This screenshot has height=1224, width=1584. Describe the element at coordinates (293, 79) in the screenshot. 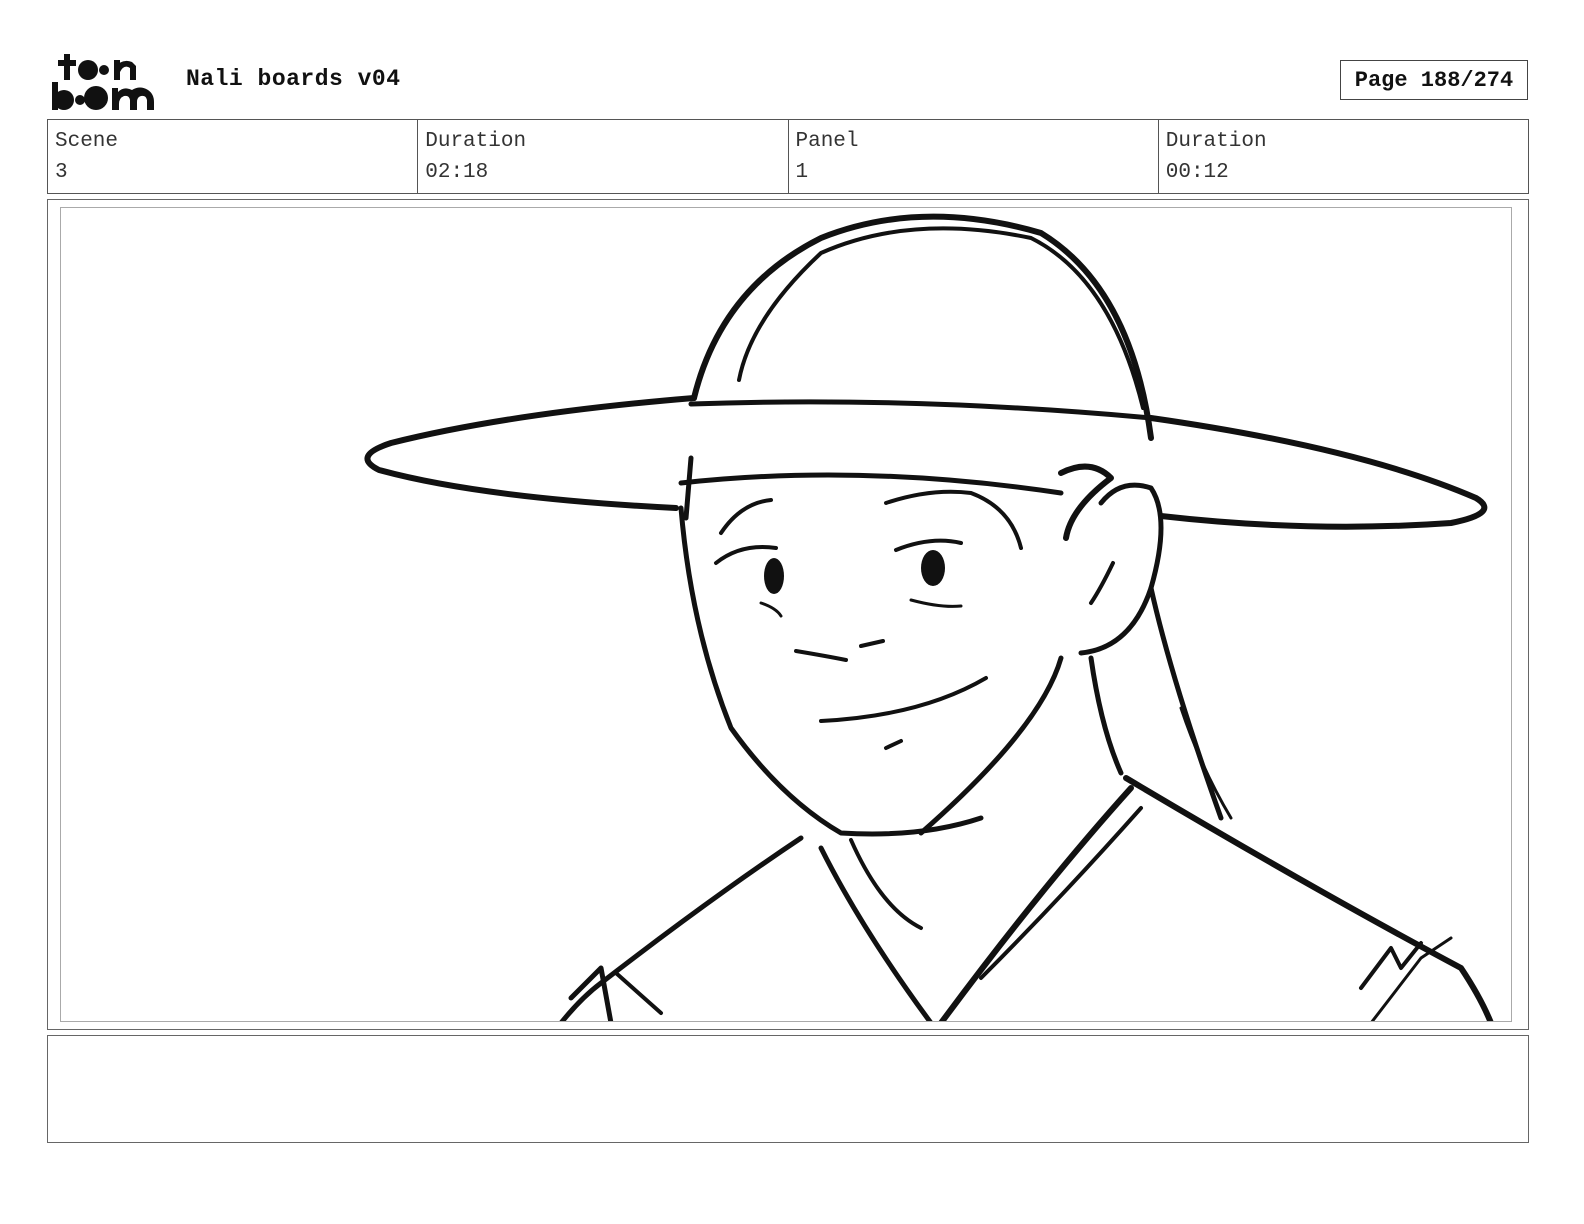

I see `project-title: Nali boards v04` at that location.